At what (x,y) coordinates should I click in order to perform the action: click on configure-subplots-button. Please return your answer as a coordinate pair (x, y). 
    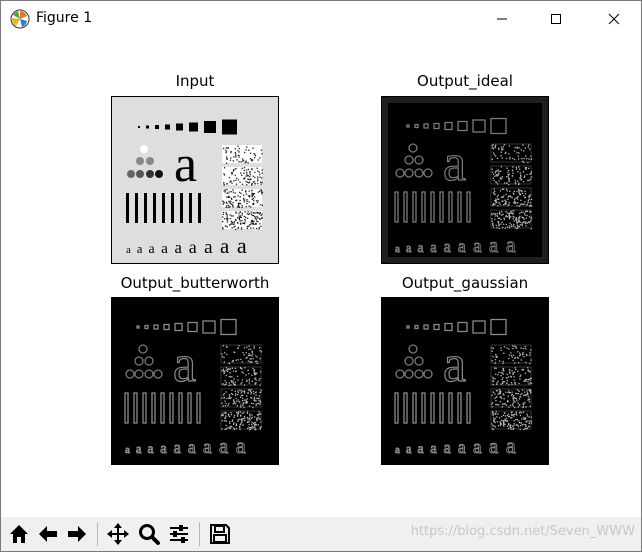
    Looking at the image, I should click on (179, 534).